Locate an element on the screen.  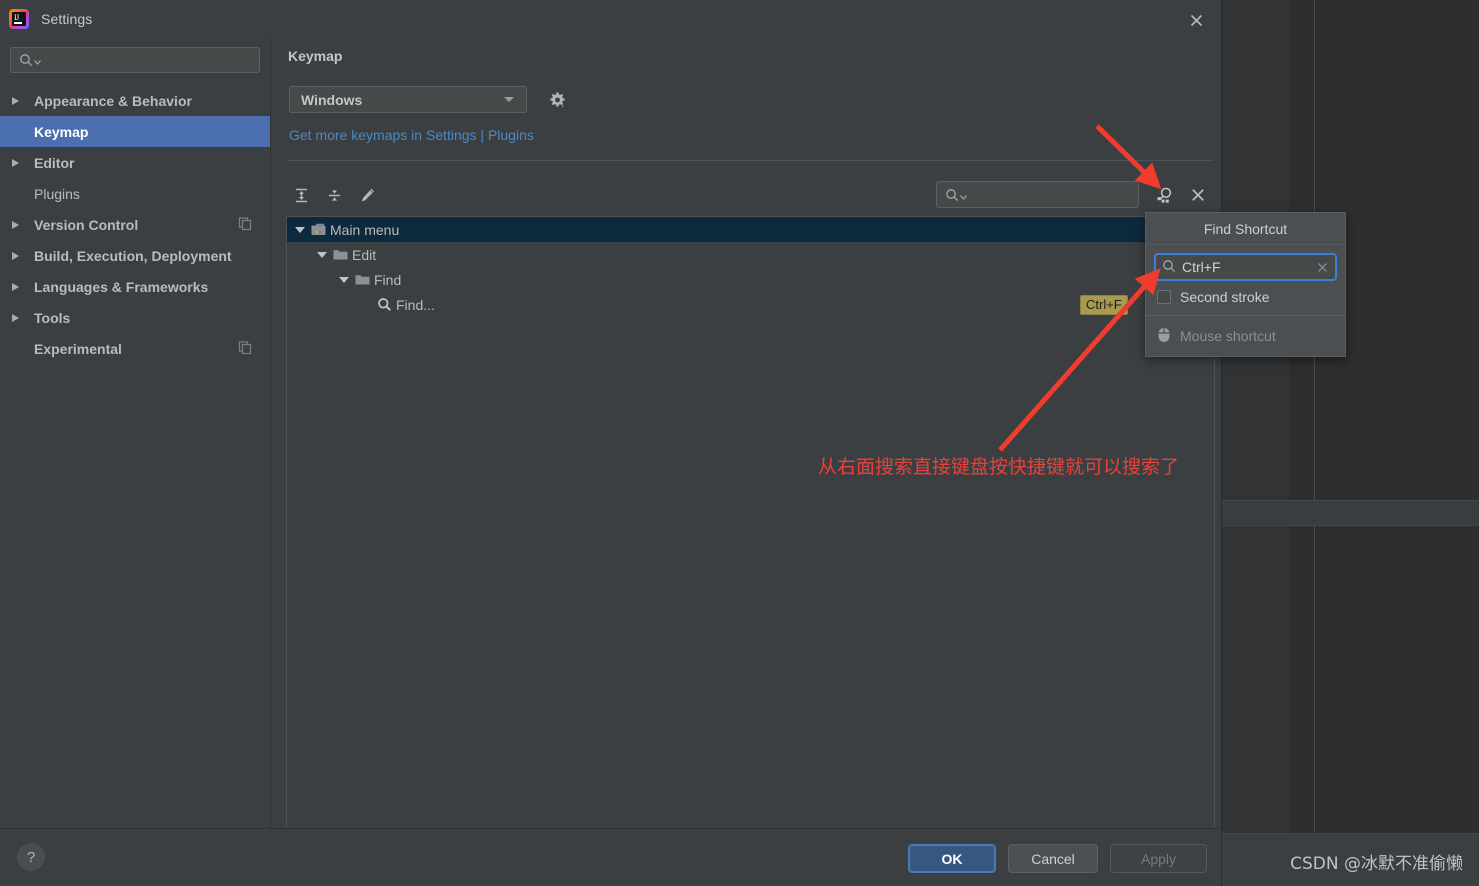
dialog-footer: ? OK Cancel Apply is located at coordinates (610, 857).